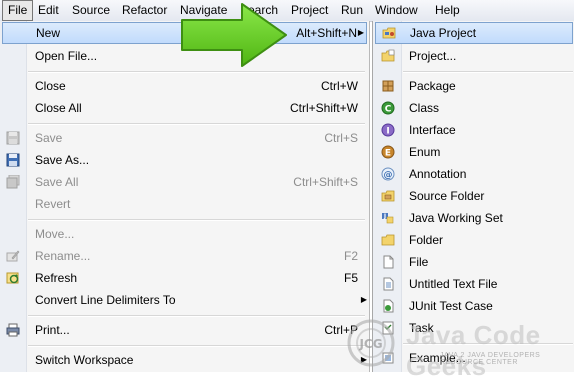  What do you see at coordinates (339, 86) in the screenshot?
I see `menu-item-shortcut: Ctrl+W` at bounding box center [339, 86].